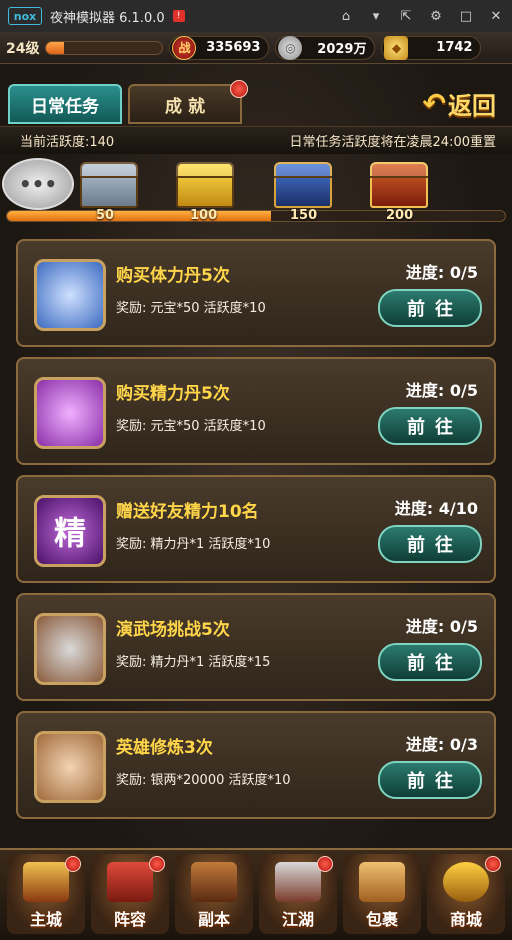  What do you see at coordinates (303, 185) in the screenshot?
I see `blue-chest-icon` at bounding box center [303, 185].